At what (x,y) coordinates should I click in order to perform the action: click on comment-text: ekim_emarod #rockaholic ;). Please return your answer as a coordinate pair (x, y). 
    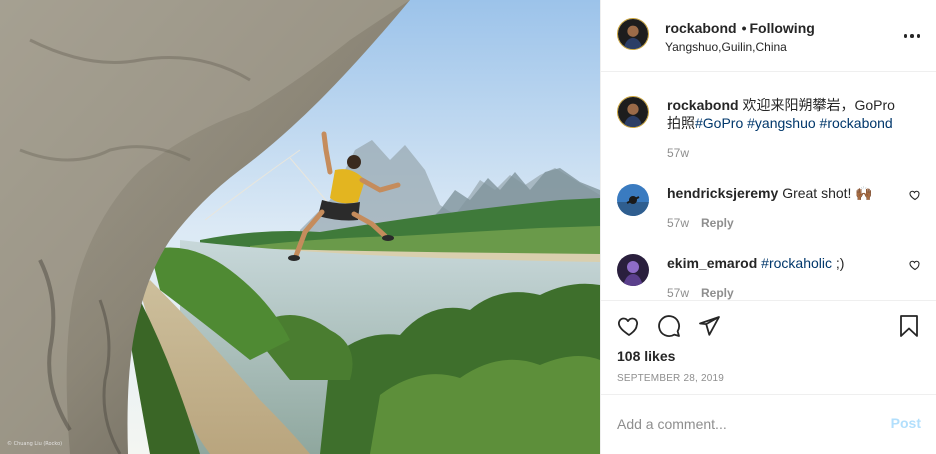
    Looking at the image, I should click on (783, 263).